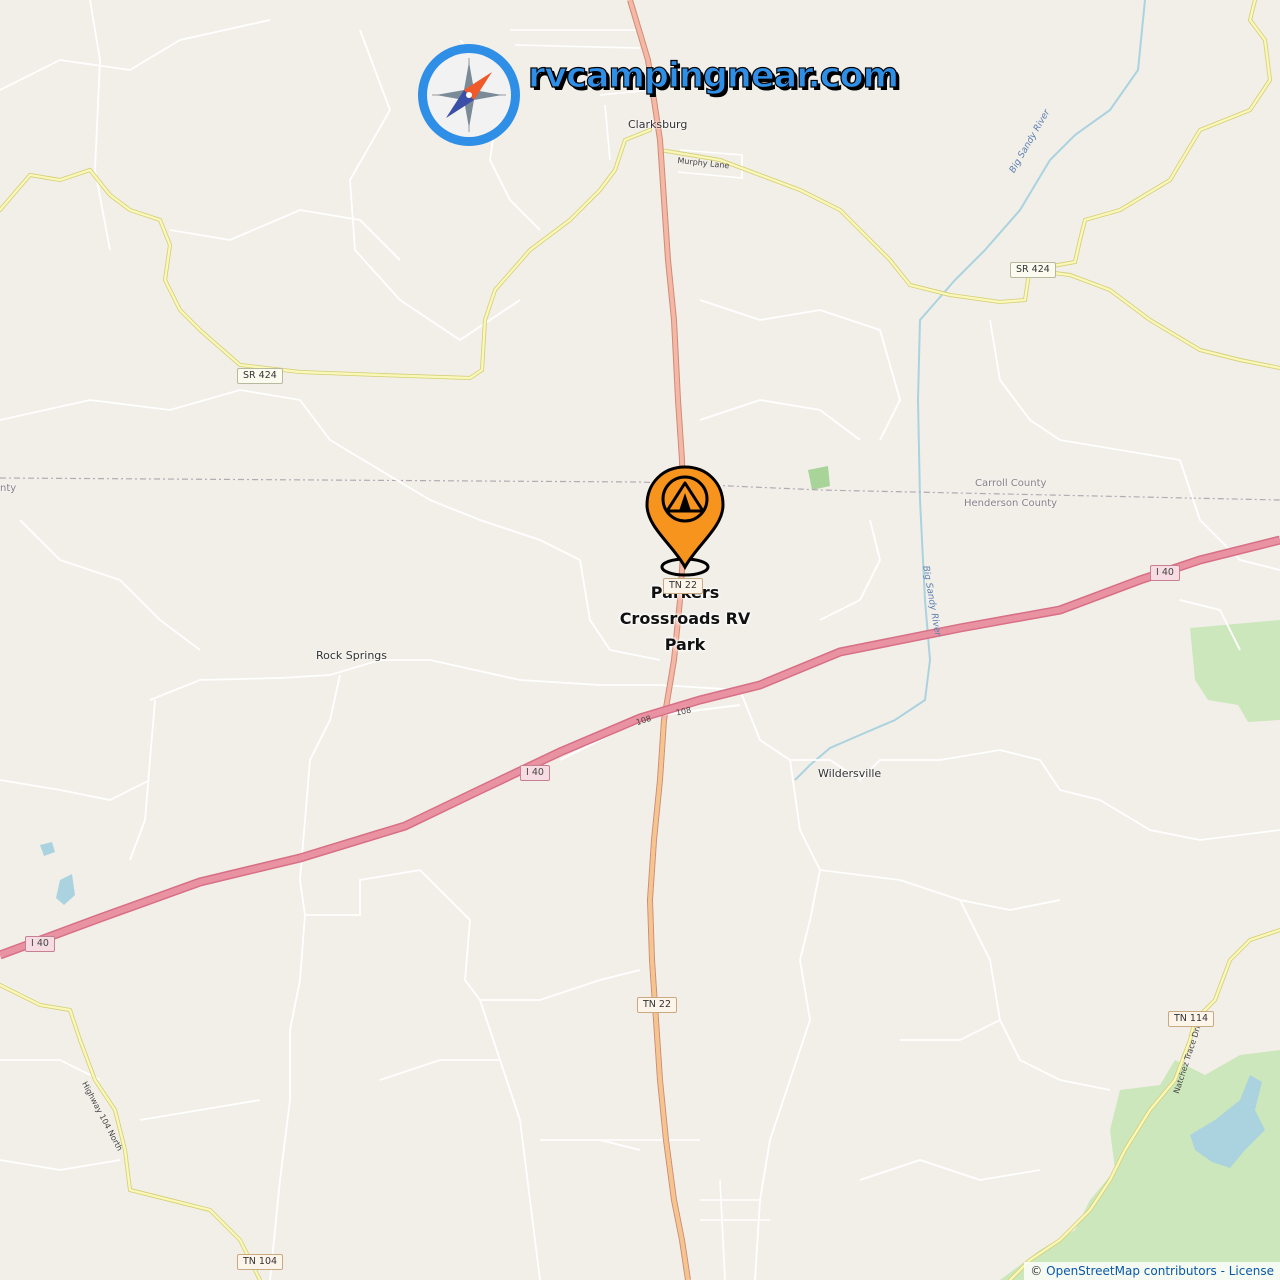 The height and width of the screenshot is (1280, 1280). I want to click on campsite-pin-icon, so click(685, 518).